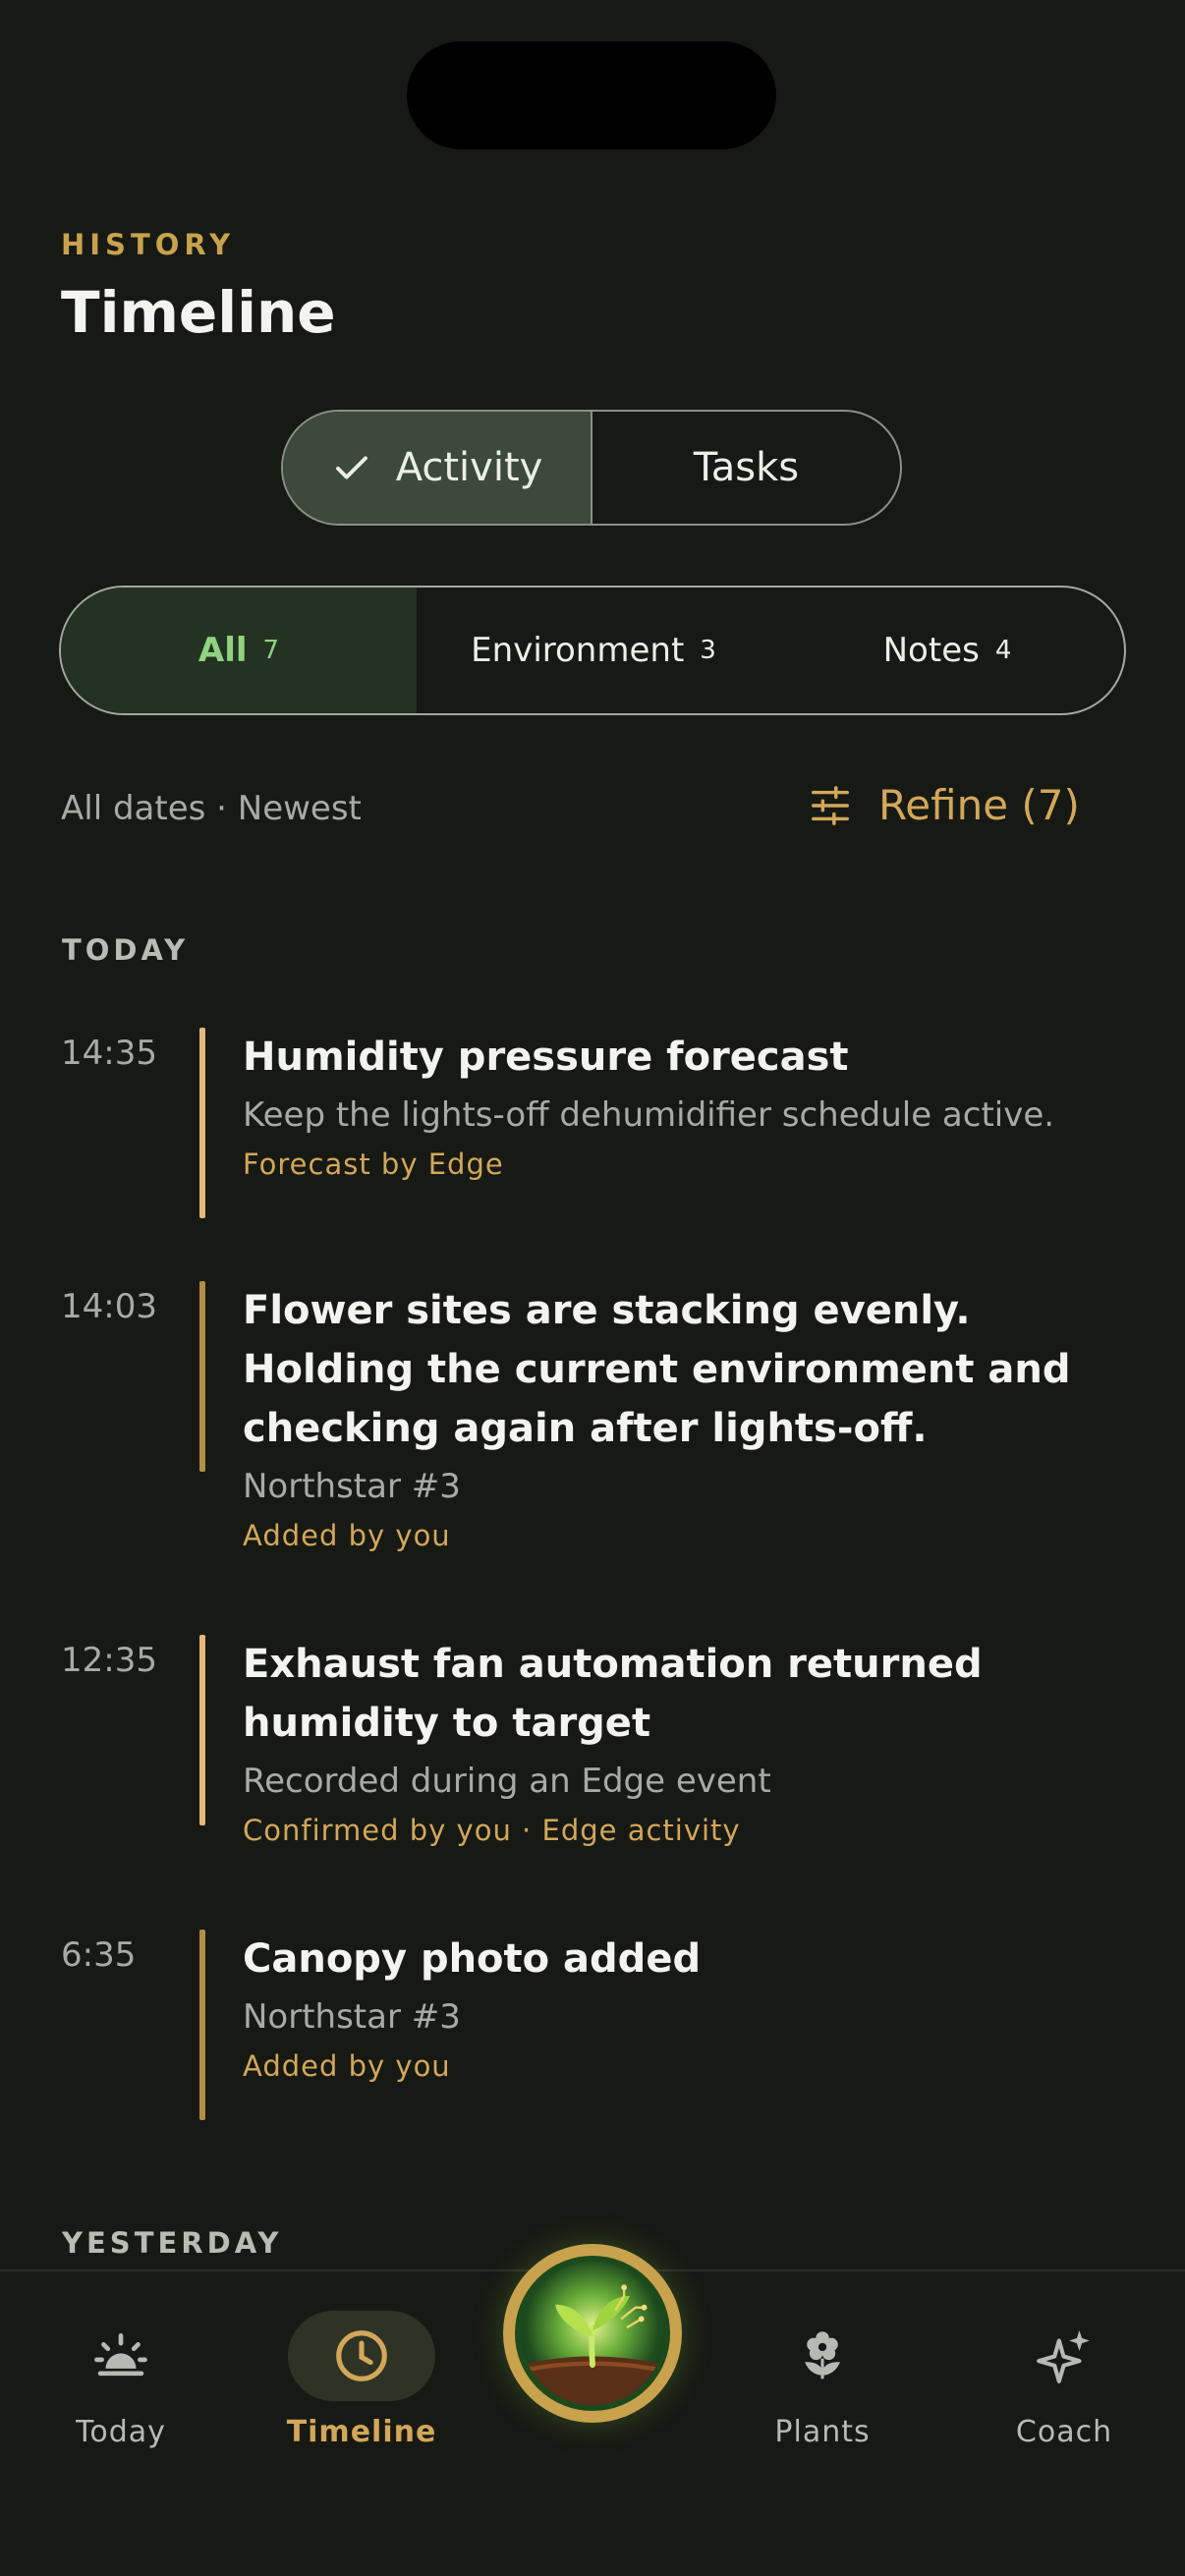  Describe the element at coordinates (199, 312) in the screenshot. I see `page-title: Timeline` at that location.